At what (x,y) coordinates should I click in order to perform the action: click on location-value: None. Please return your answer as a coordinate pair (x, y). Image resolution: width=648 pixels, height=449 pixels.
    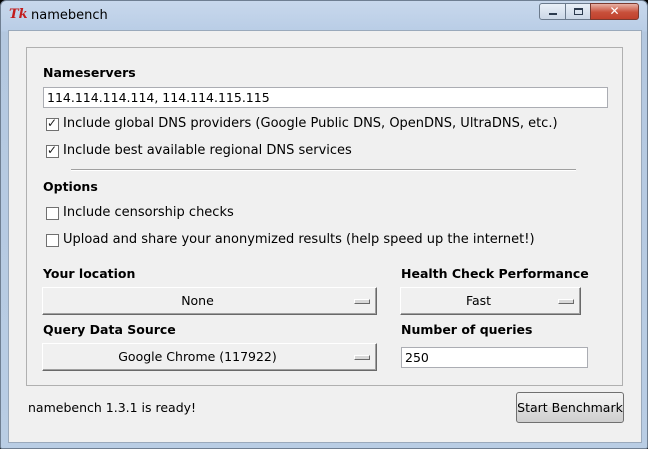
    Looking at the image, I should click on (197, 300).